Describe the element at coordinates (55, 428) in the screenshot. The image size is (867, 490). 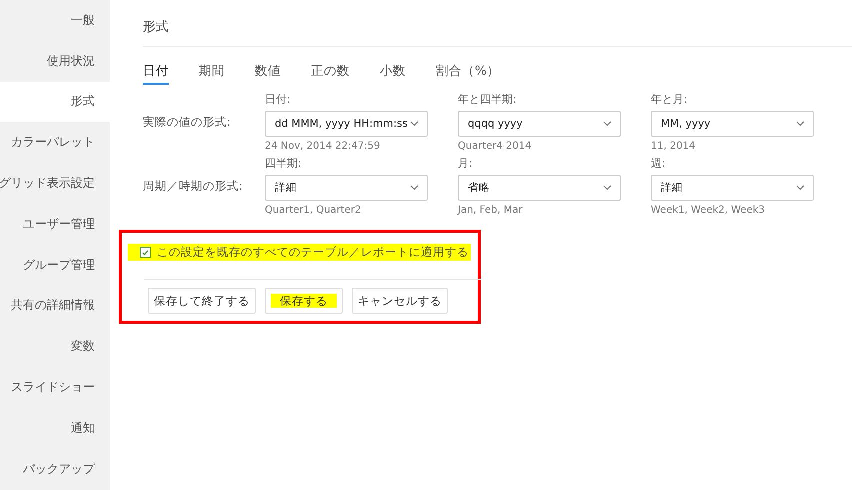
I see `sidebar-item: 通知` at that location.